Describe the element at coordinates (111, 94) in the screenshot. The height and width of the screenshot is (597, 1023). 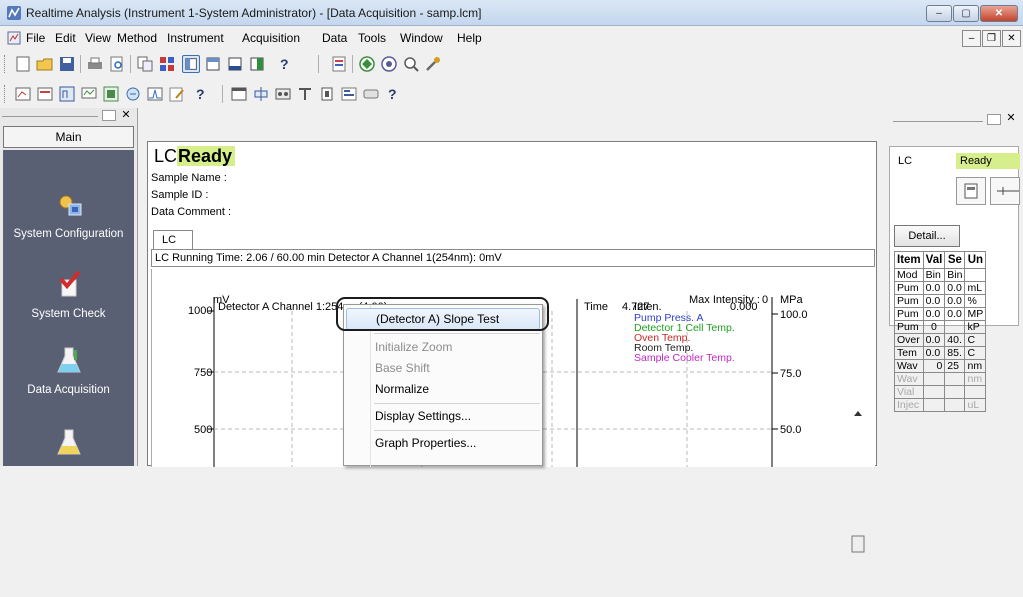
I see `snapshot-icon` at that location.